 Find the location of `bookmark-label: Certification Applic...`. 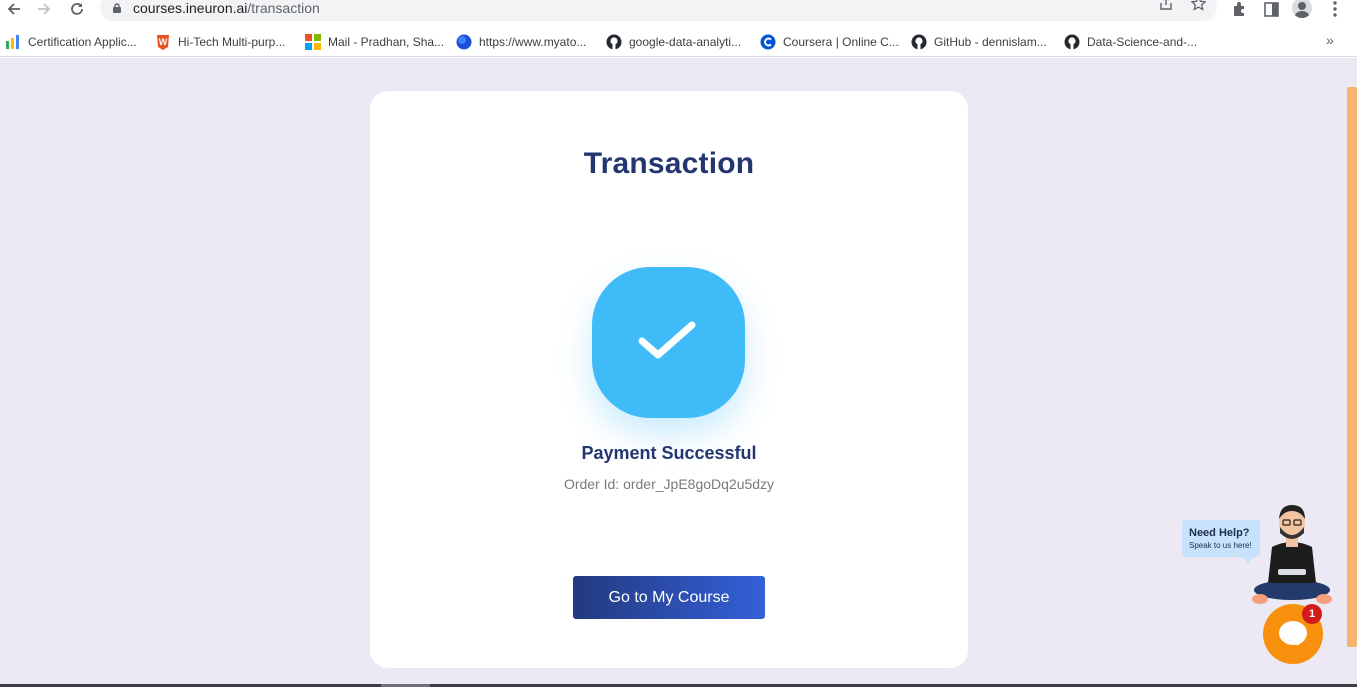

bookmark-label: Certification Applic... is located at coordinates (82, 42).